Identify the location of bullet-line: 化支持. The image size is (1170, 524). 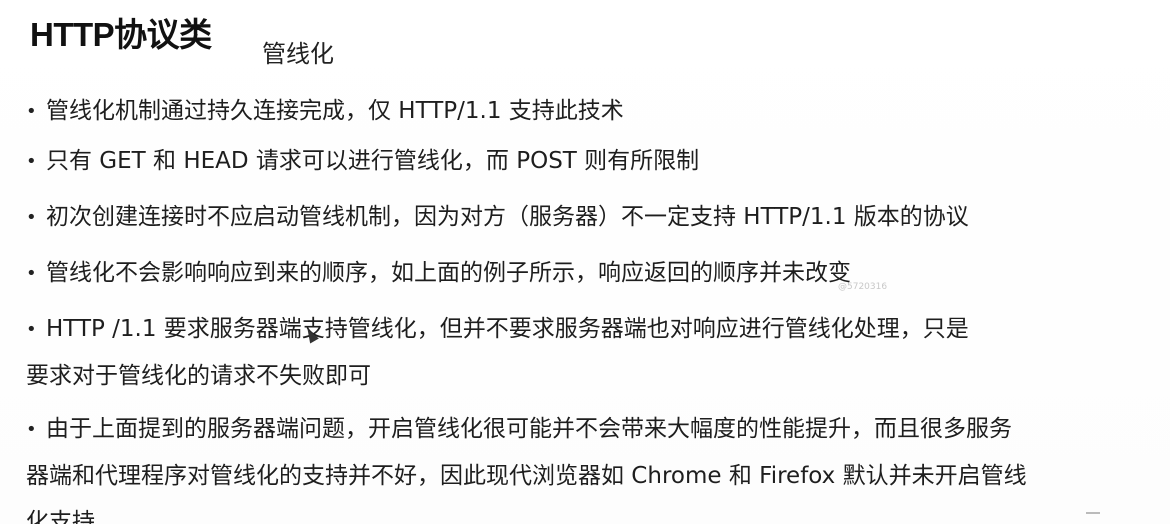
(60, 516).